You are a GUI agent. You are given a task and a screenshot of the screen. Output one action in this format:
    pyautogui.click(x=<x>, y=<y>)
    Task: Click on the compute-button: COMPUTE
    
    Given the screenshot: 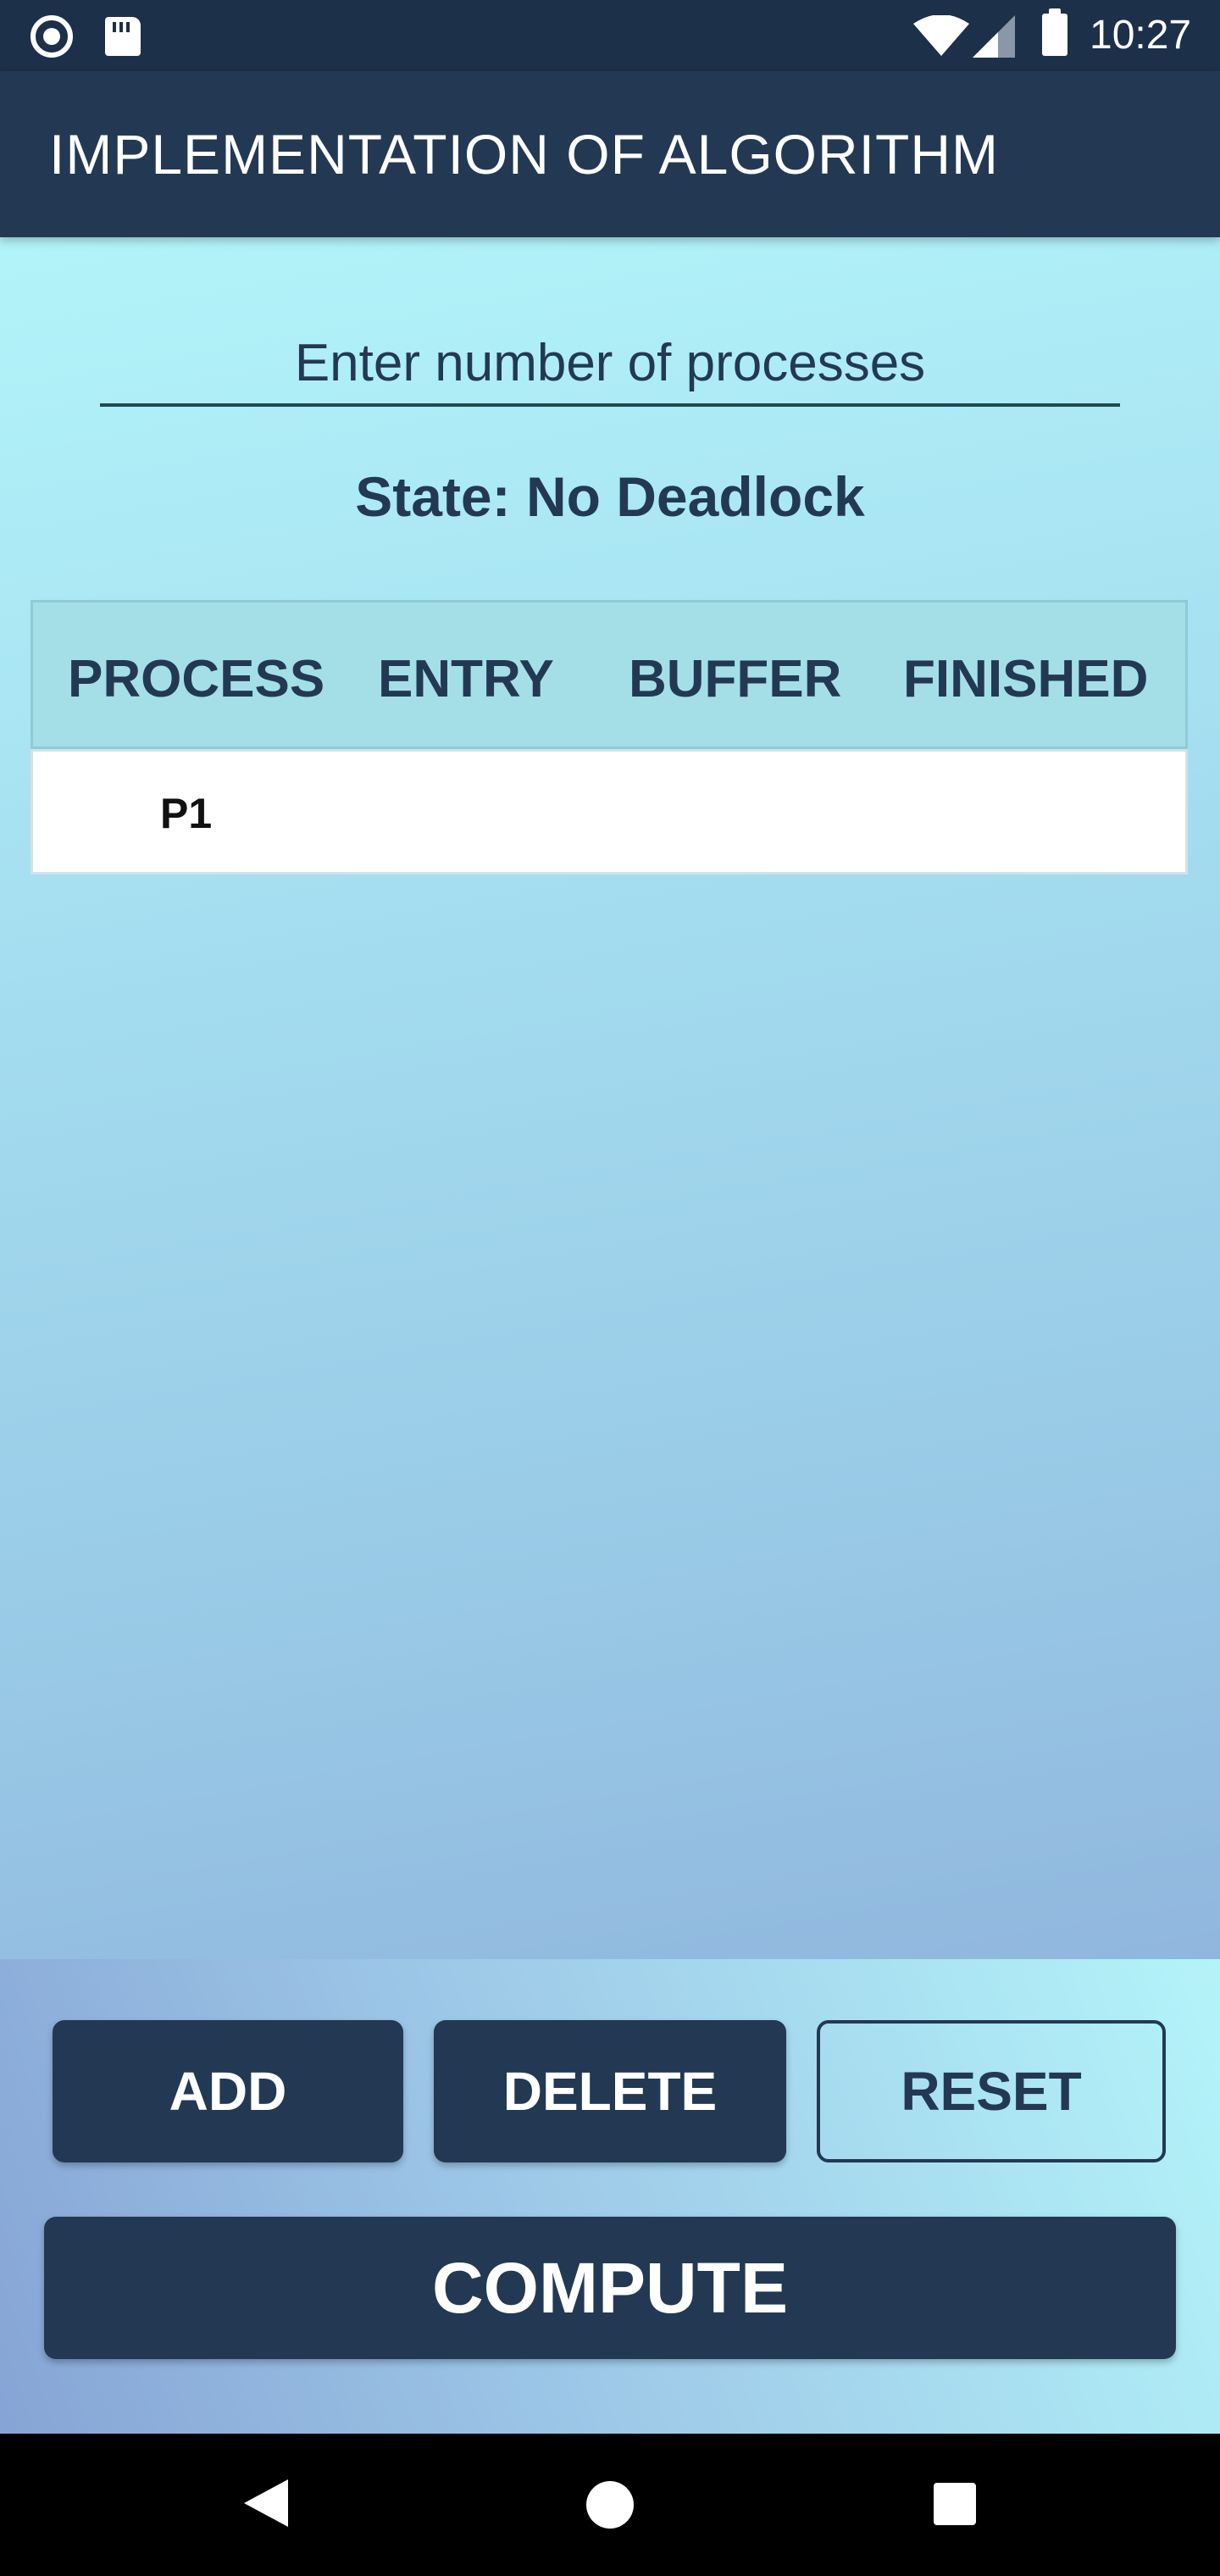 What is the action you would take?
    pyautogui.click(x=610, y=2288)
    